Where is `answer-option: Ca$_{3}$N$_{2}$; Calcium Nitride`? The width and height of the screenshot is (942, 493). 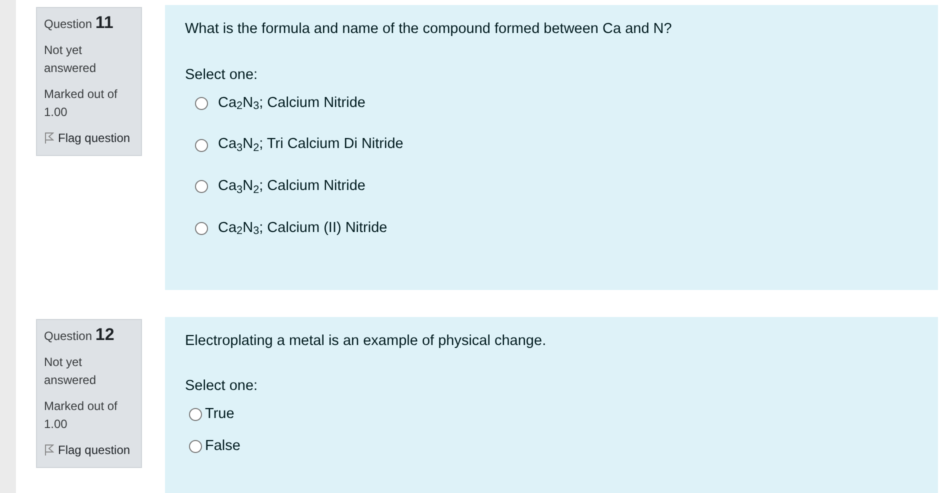 answer-option: Ca$_{3}$N$_{2}$; Calcium Nitride is located at coordinates (556, 187).